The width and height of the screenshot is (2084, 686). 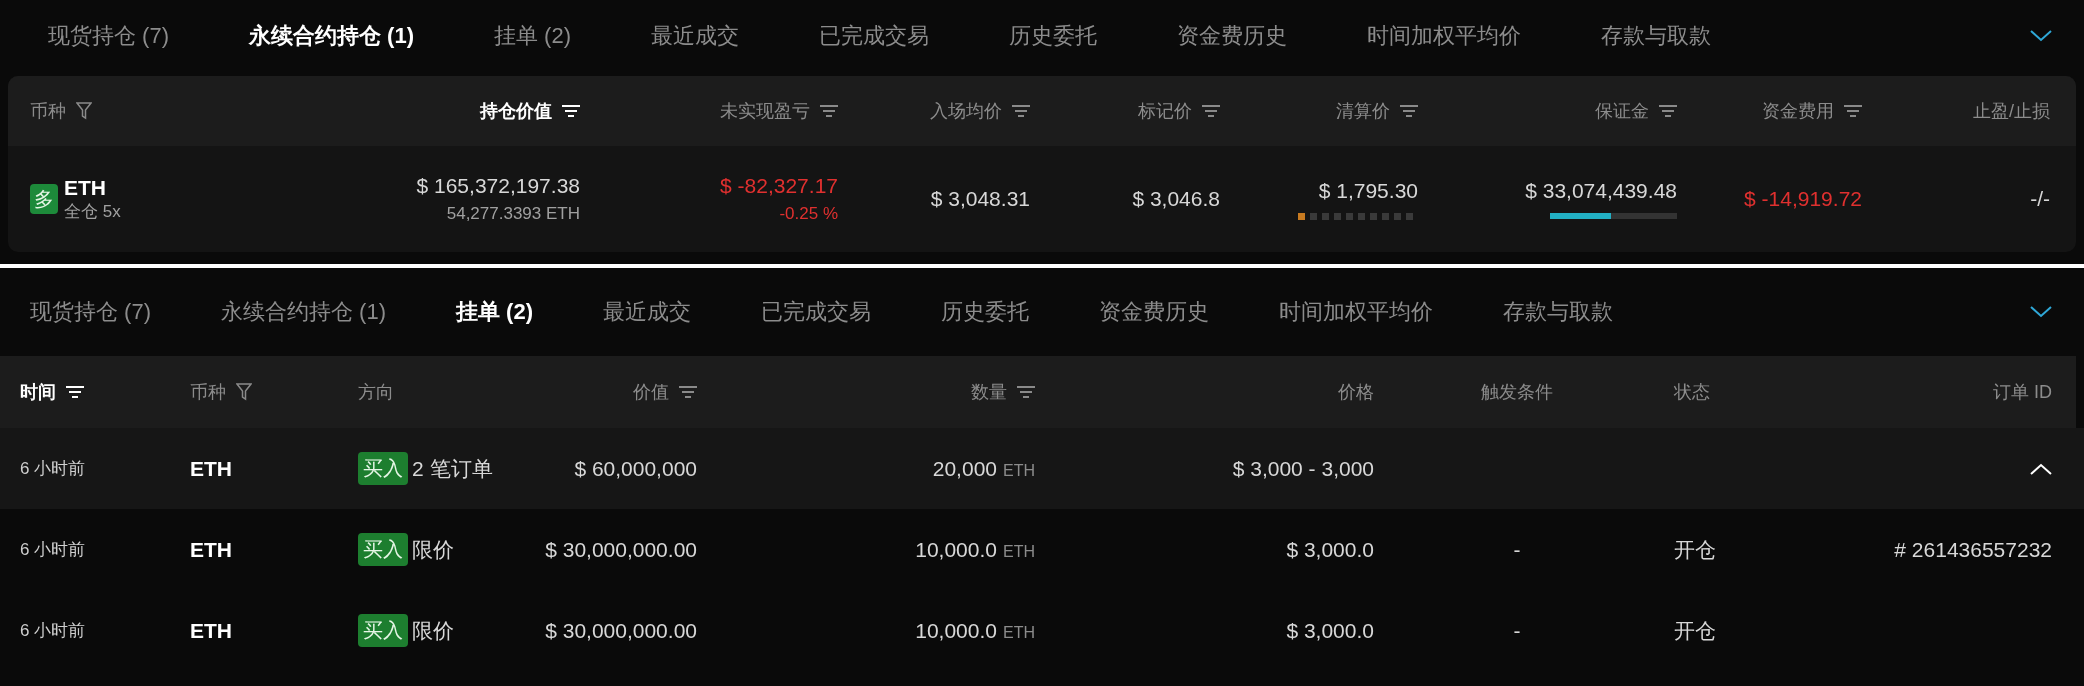 What do you see at coordinates (2041, 468) in the screenshot?
I see `collapse-chevron-icon` at bounding box center [2041, 468].